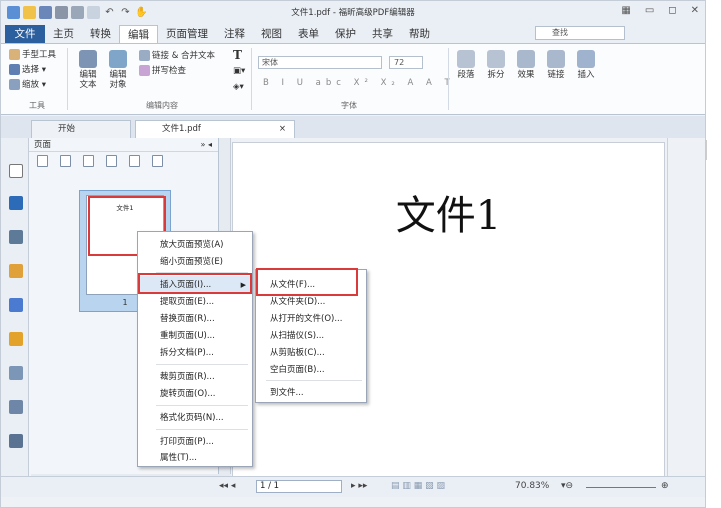 The width and height of the screenshot is (721, 508). I want to click on view-mode-icons: ▤ ▥ ▦ ▧ ▨, so click(418, 486).